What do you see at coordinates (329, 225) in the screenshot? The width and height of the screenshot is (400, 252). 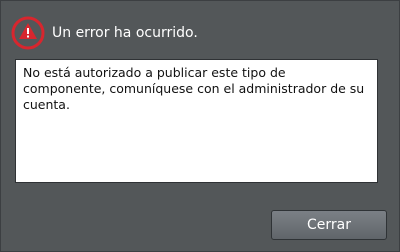 I see `close-button: Cerrar` at bounding box center [329, 225].